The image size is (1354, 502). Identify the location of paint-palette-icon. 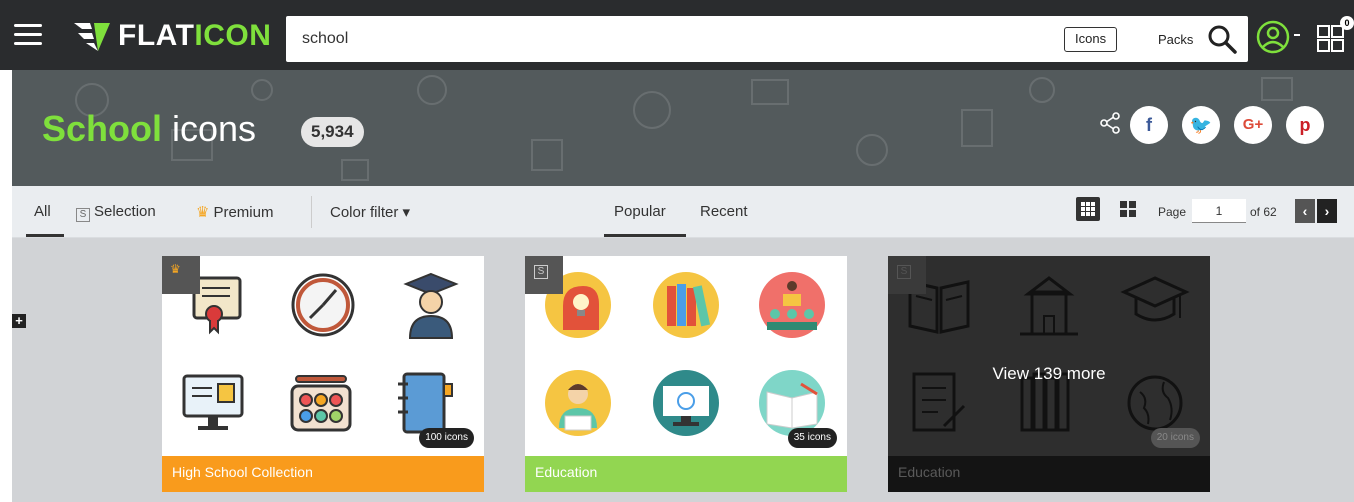
(321, 403).